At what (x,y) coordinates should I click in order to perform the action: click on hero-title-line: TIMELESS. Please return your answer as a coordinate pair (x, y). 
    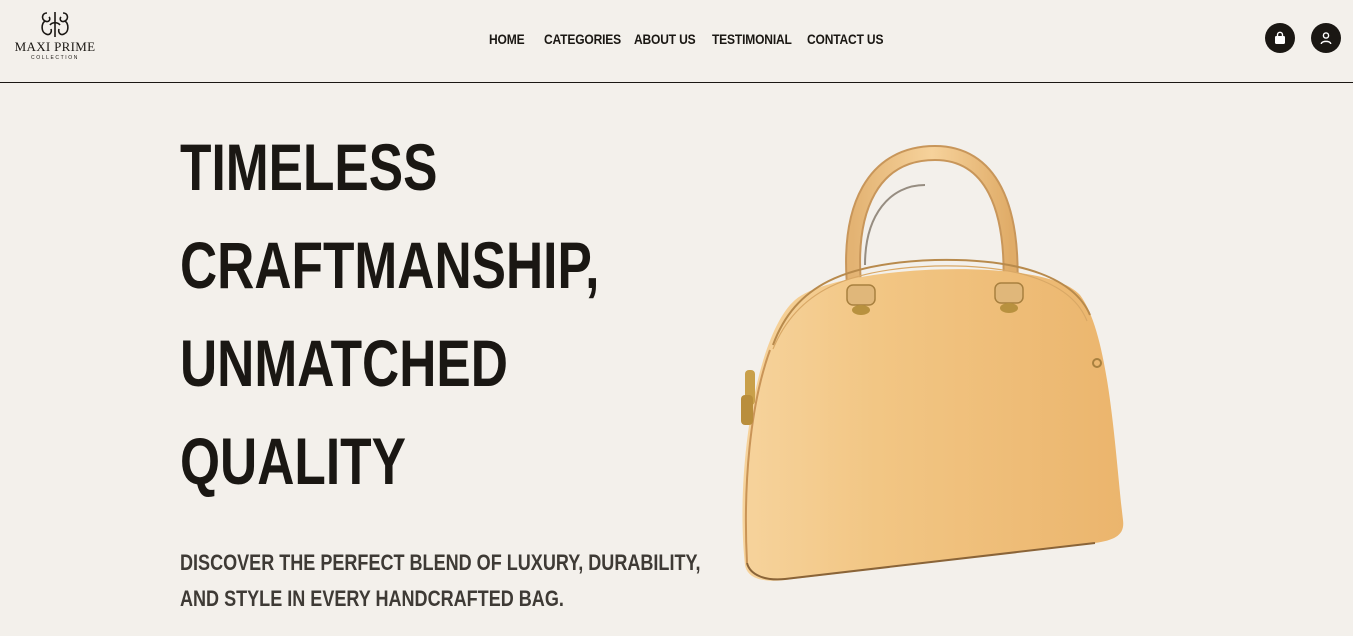
    Looking at the image, I should click on (309, 167).